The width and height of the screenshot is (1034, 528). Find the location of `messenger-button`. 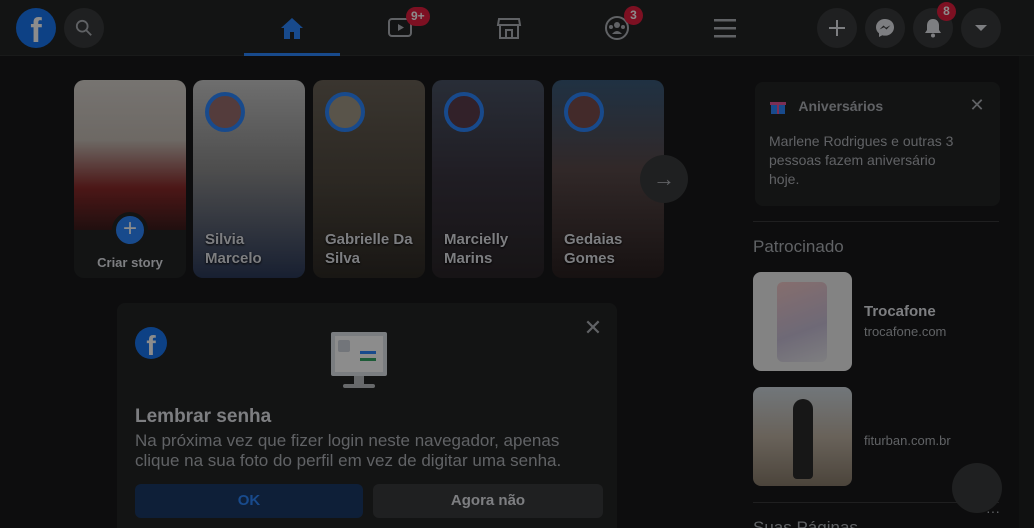

messenger-button is located at coordinates (885, 28).